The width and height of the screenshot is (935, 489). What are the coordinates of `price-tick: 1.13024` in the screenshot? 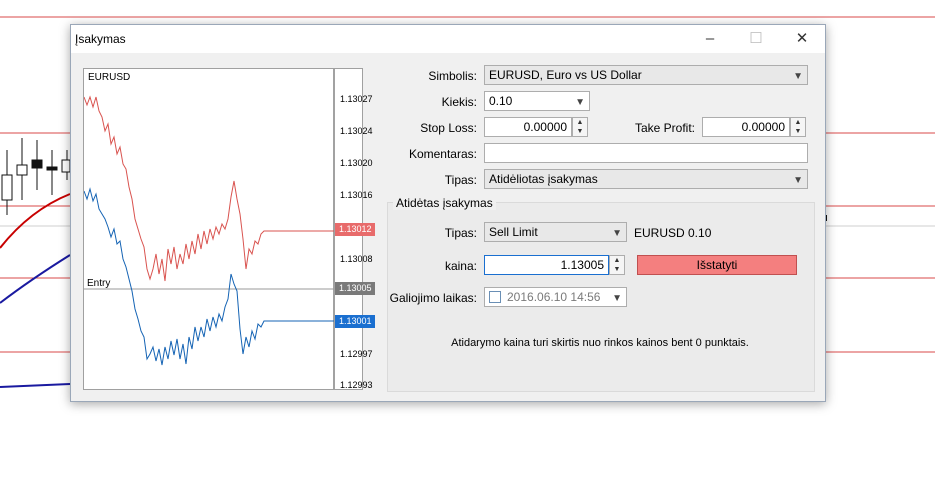 It's located at (356, 131).